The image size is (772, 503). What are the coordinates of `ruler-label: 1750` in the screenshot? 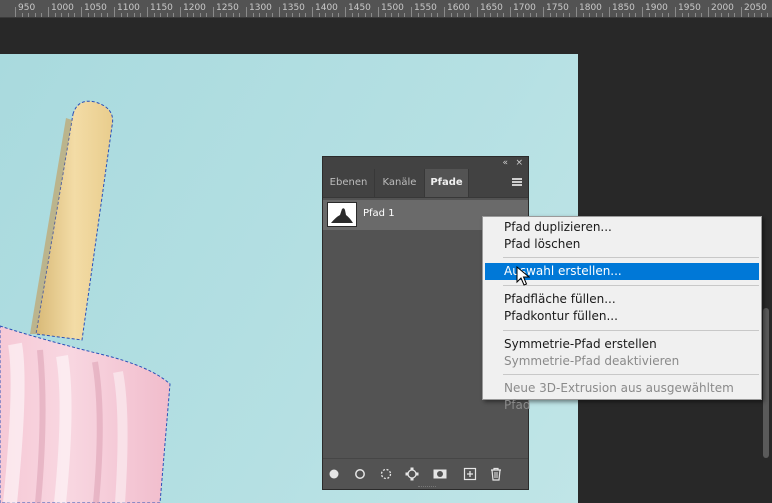 It's located at (557, 8).